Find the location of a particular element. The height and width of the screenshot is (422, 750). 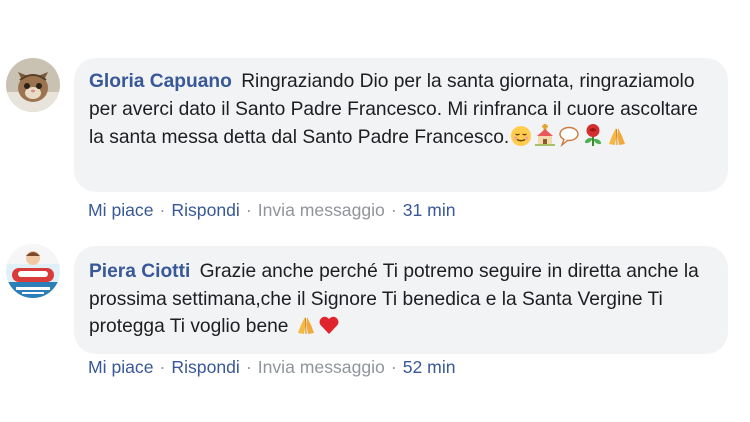

speech-bubble-emoji is located at coordinates (569, 140).